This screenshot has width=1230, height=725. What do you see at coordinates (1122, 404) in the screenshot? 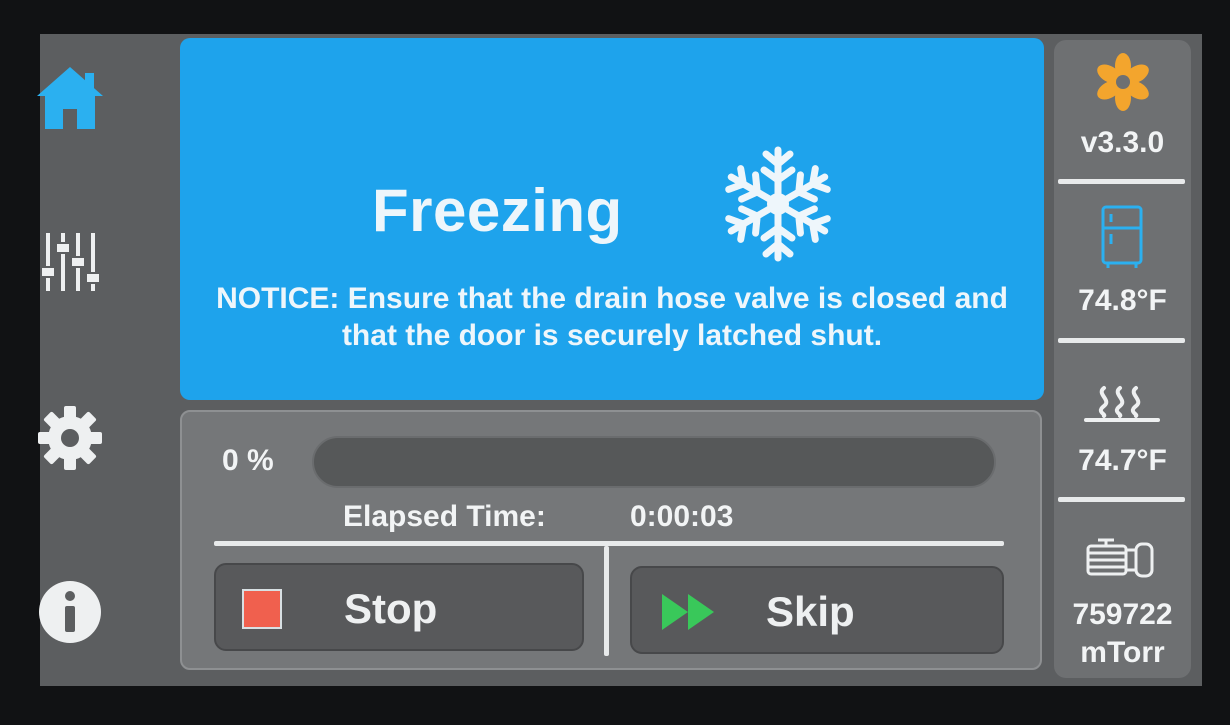
I see `heater-icon` at bounding box center [1122, 404].